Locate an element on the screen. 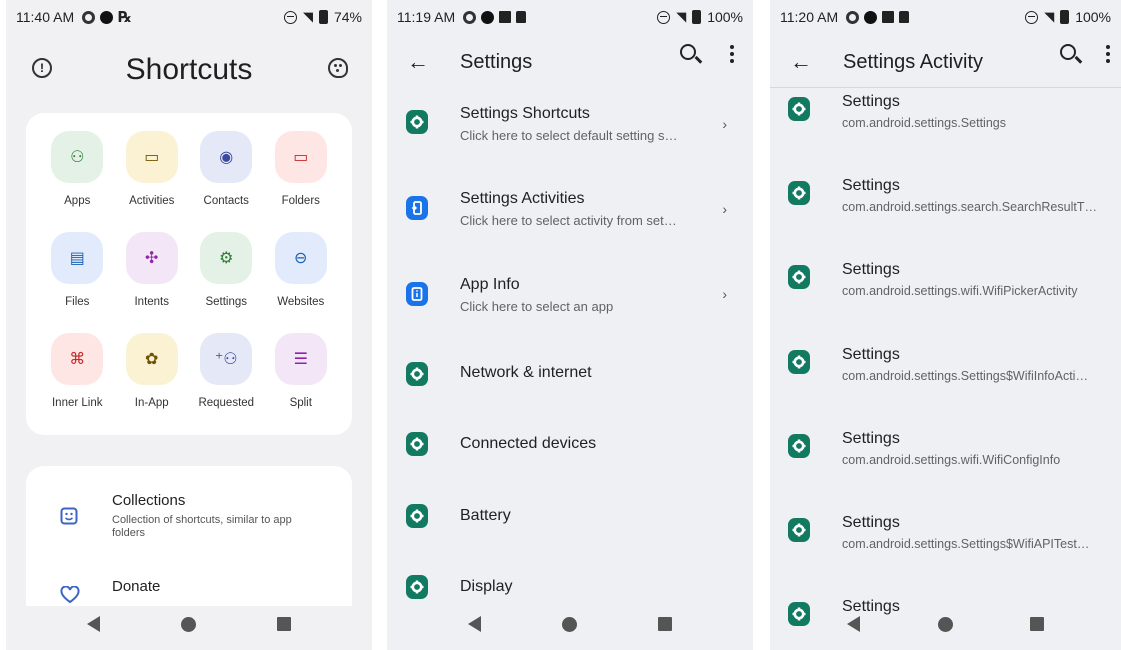 Image resolution: width=1121 pixels, height=650 pixels. shortcut-category-split: ☰ Split is located at coordinates (301, 383).